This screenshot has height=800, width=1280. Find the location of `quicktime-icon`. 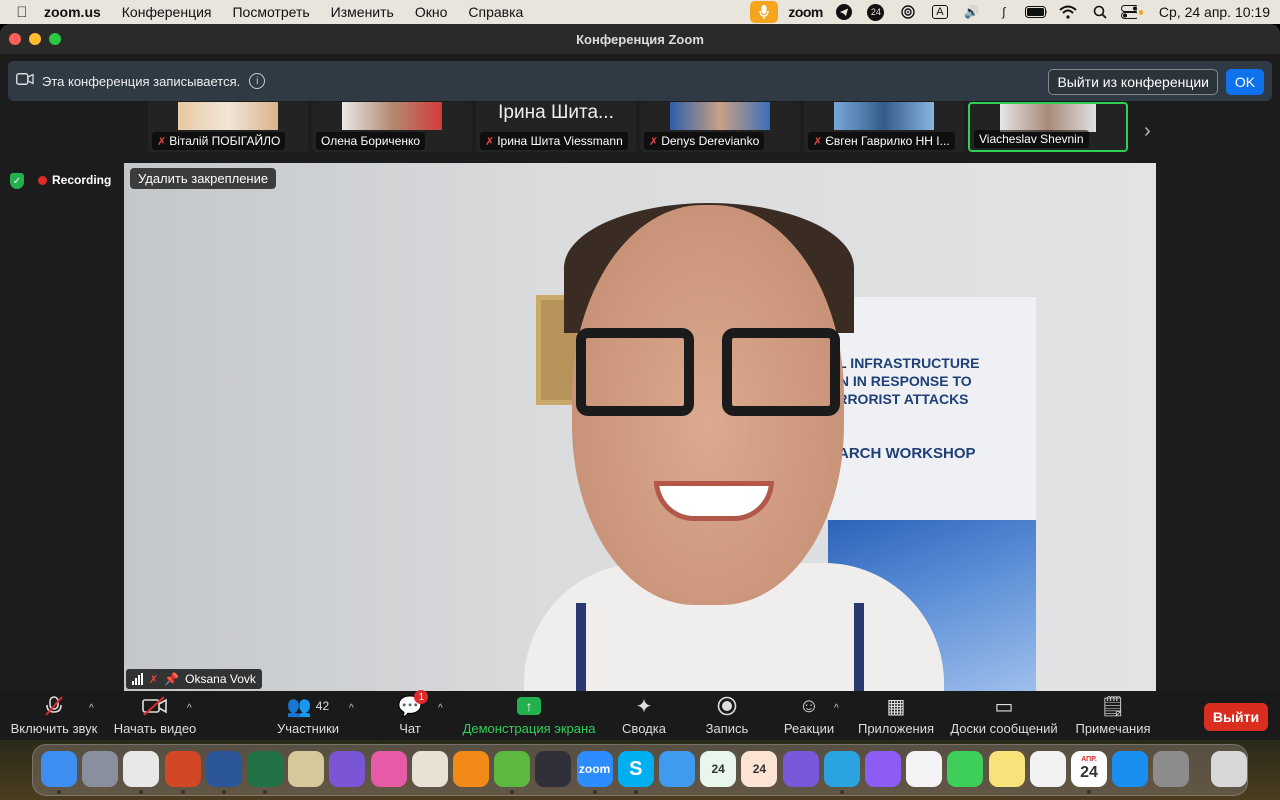

quicktime-icon is located at coordinates (553, 769).